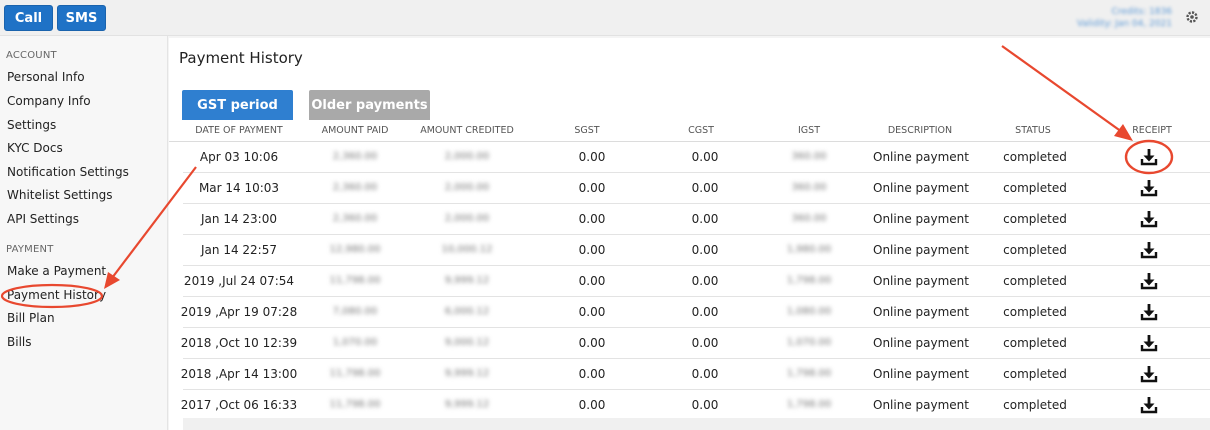 This screenshot has width=1210, height=430. Describe the element at coordinates (81, 18) in the screenshot. I see `sms-button: SMS` at that location.